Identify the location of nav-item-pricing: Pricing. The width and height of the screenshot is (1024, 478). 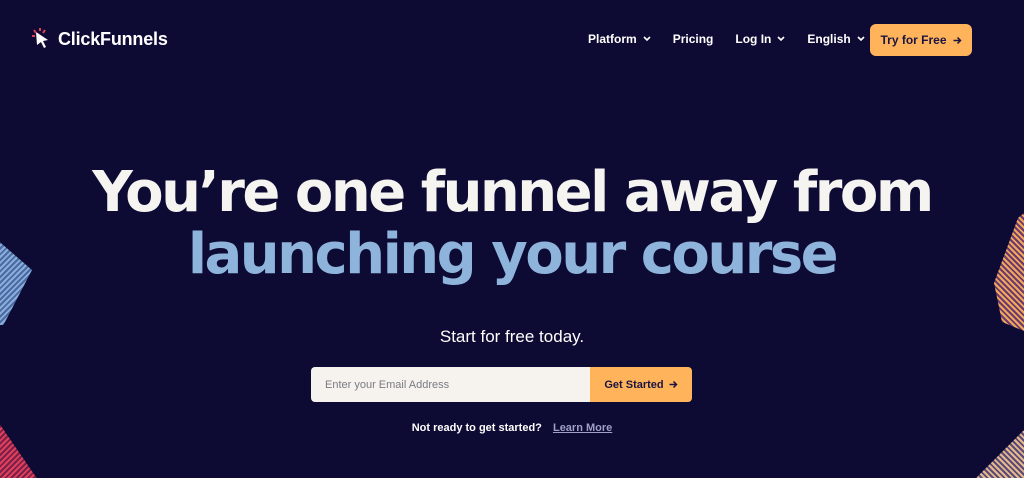
(693, 39).